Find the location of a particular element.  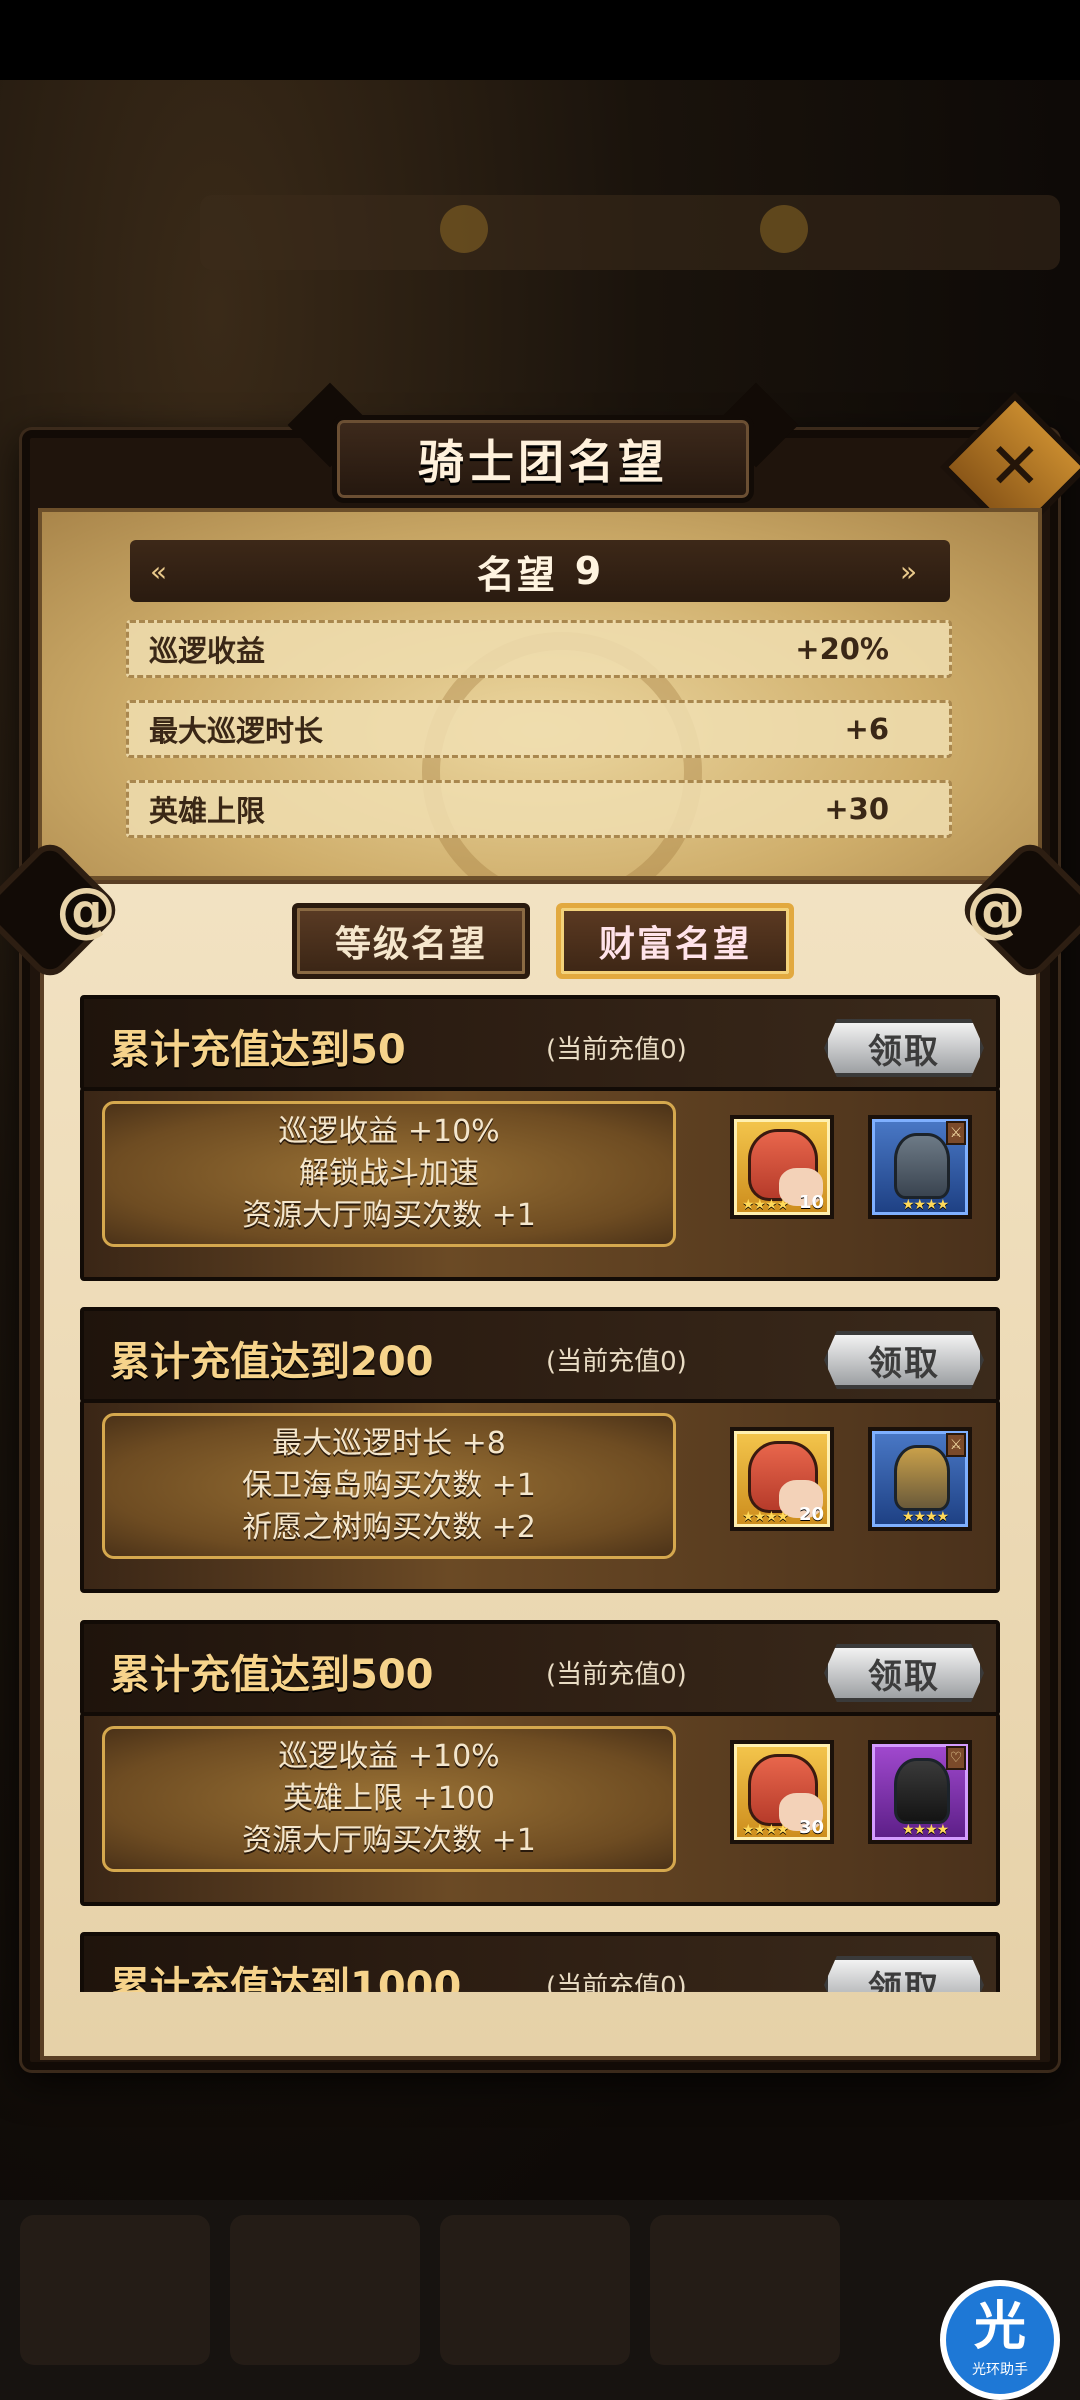

halo-logo-icon: 光 is located at coordinates (999, 2327).